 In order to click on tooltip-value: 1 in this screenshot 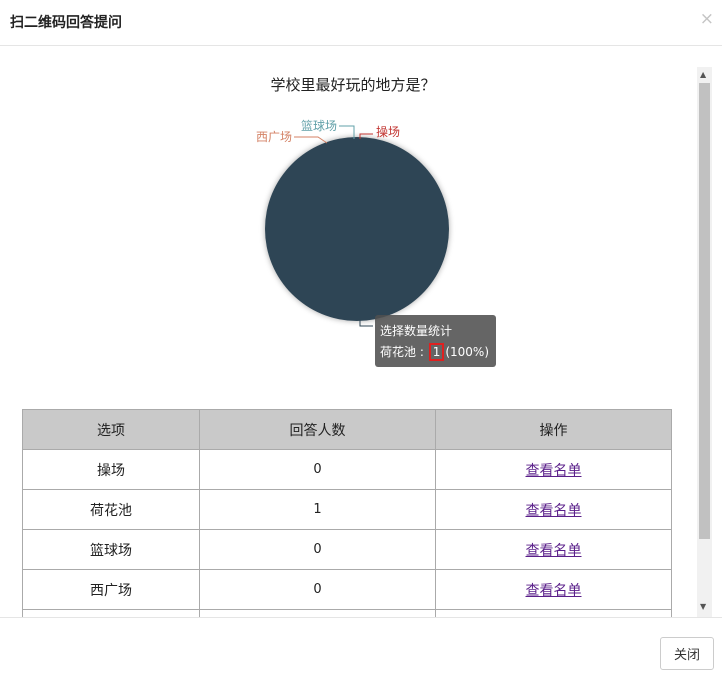, I will do `click(436, 352)`.